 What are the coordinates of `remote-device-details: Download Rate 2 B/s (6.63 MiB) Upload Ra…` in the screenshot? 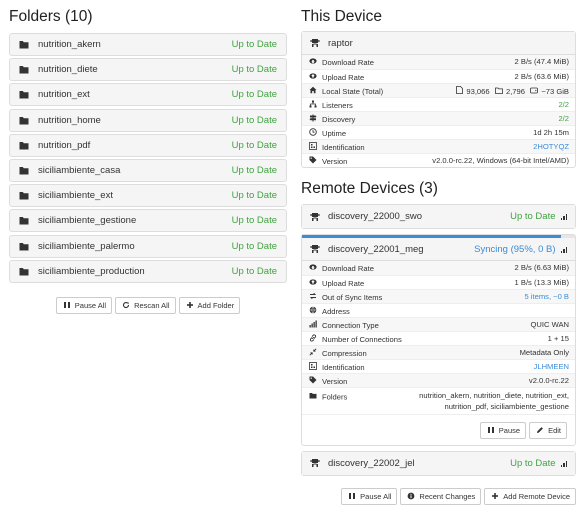 It's located at (438, 337).